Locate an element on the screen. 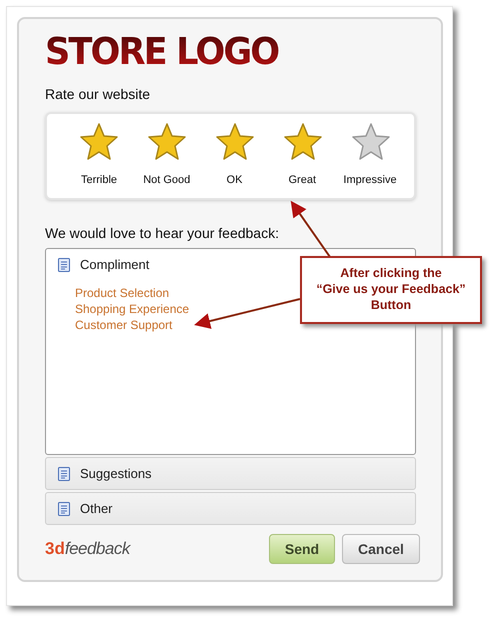 The height and width of the screenshot is (624, 498). brand-name: feedback is located at coordinates (97, 549).